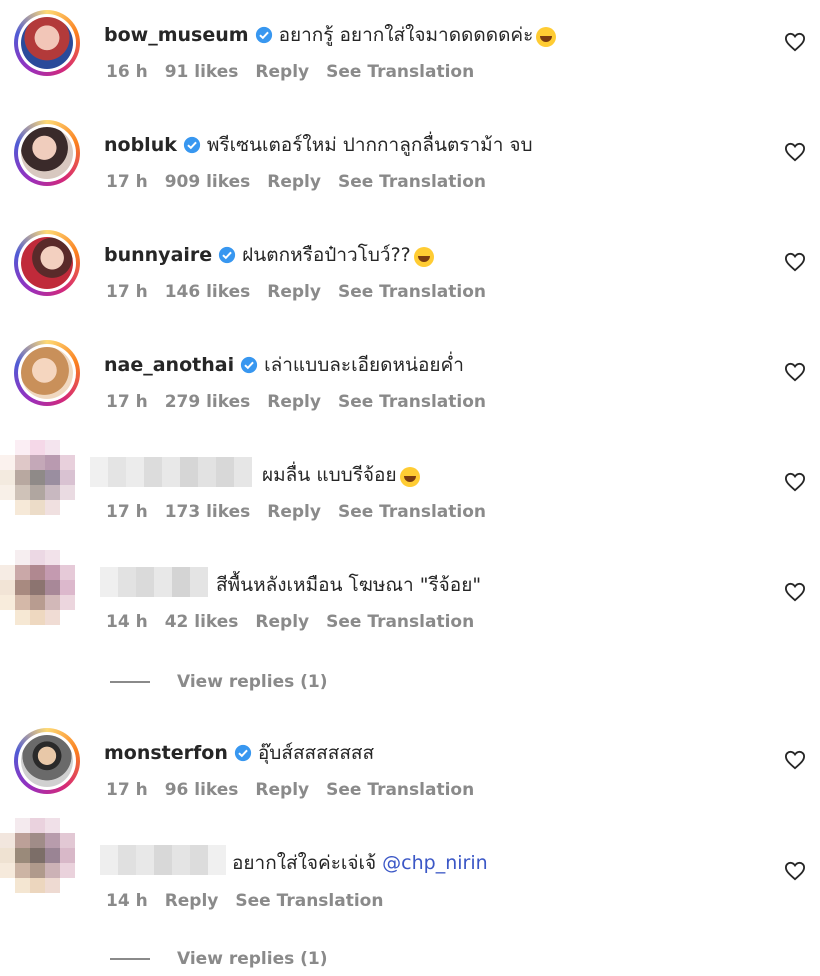  Describe the element at coordinates (158, 255) in the screenshot. I see `comment-username: bunnyaire` at that location.